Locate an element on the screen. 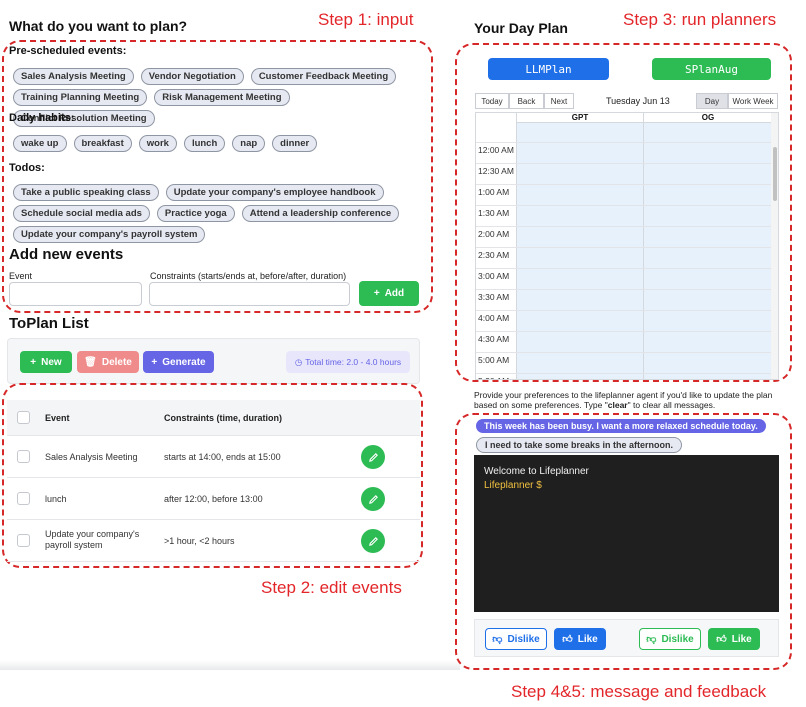 The image size is (806, 707). splanaug-button: SPlanAug is located at coordinates (711, 69).